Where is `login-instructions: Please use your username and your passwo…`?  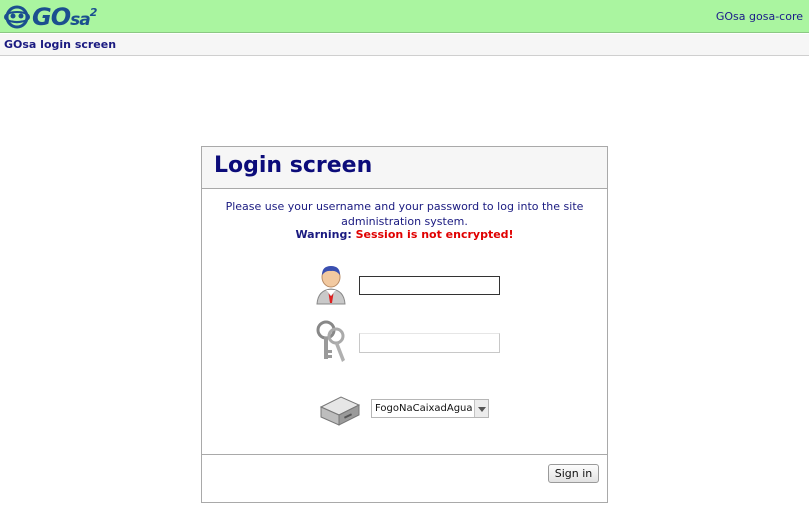
login-instructions: Please use your username and your passwo… is located at coordinates (404, 214).